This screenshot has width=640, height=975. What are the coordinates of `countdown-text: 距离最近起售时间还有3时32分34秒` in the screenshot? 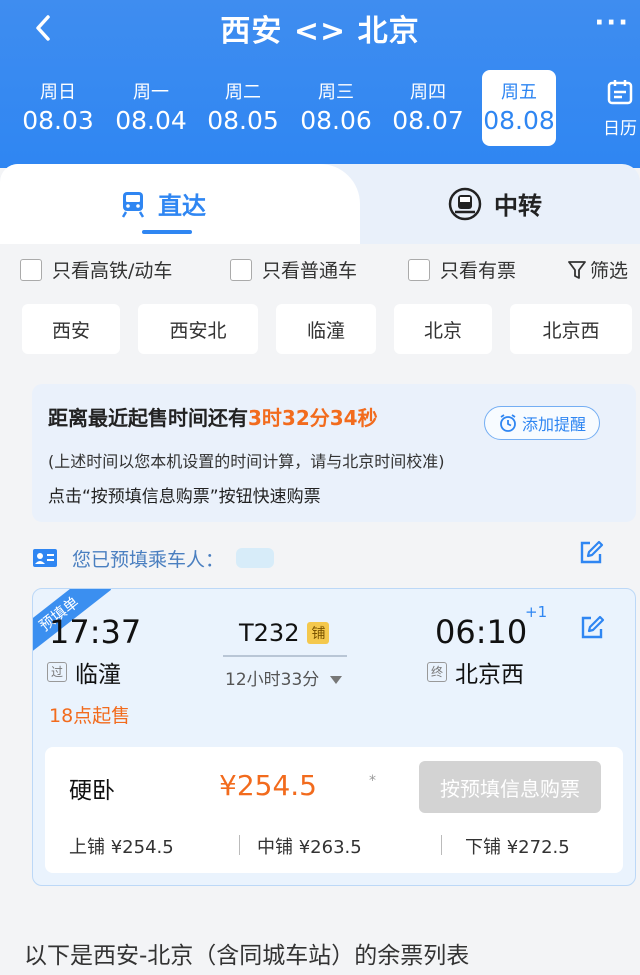 It's located at (213, 416).